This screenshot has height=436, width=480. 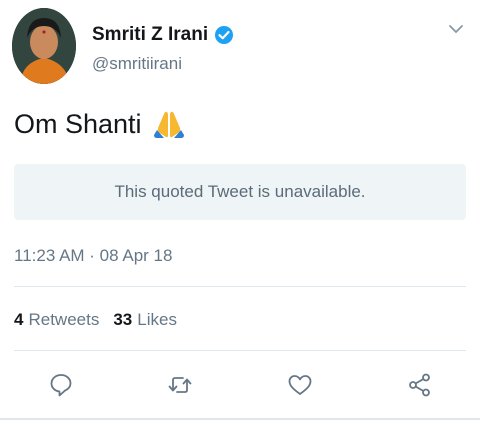 What do you see at coordinates (180, 385) in the screenshot?
I see `retweet-icon` at bounding box center [180, 385].